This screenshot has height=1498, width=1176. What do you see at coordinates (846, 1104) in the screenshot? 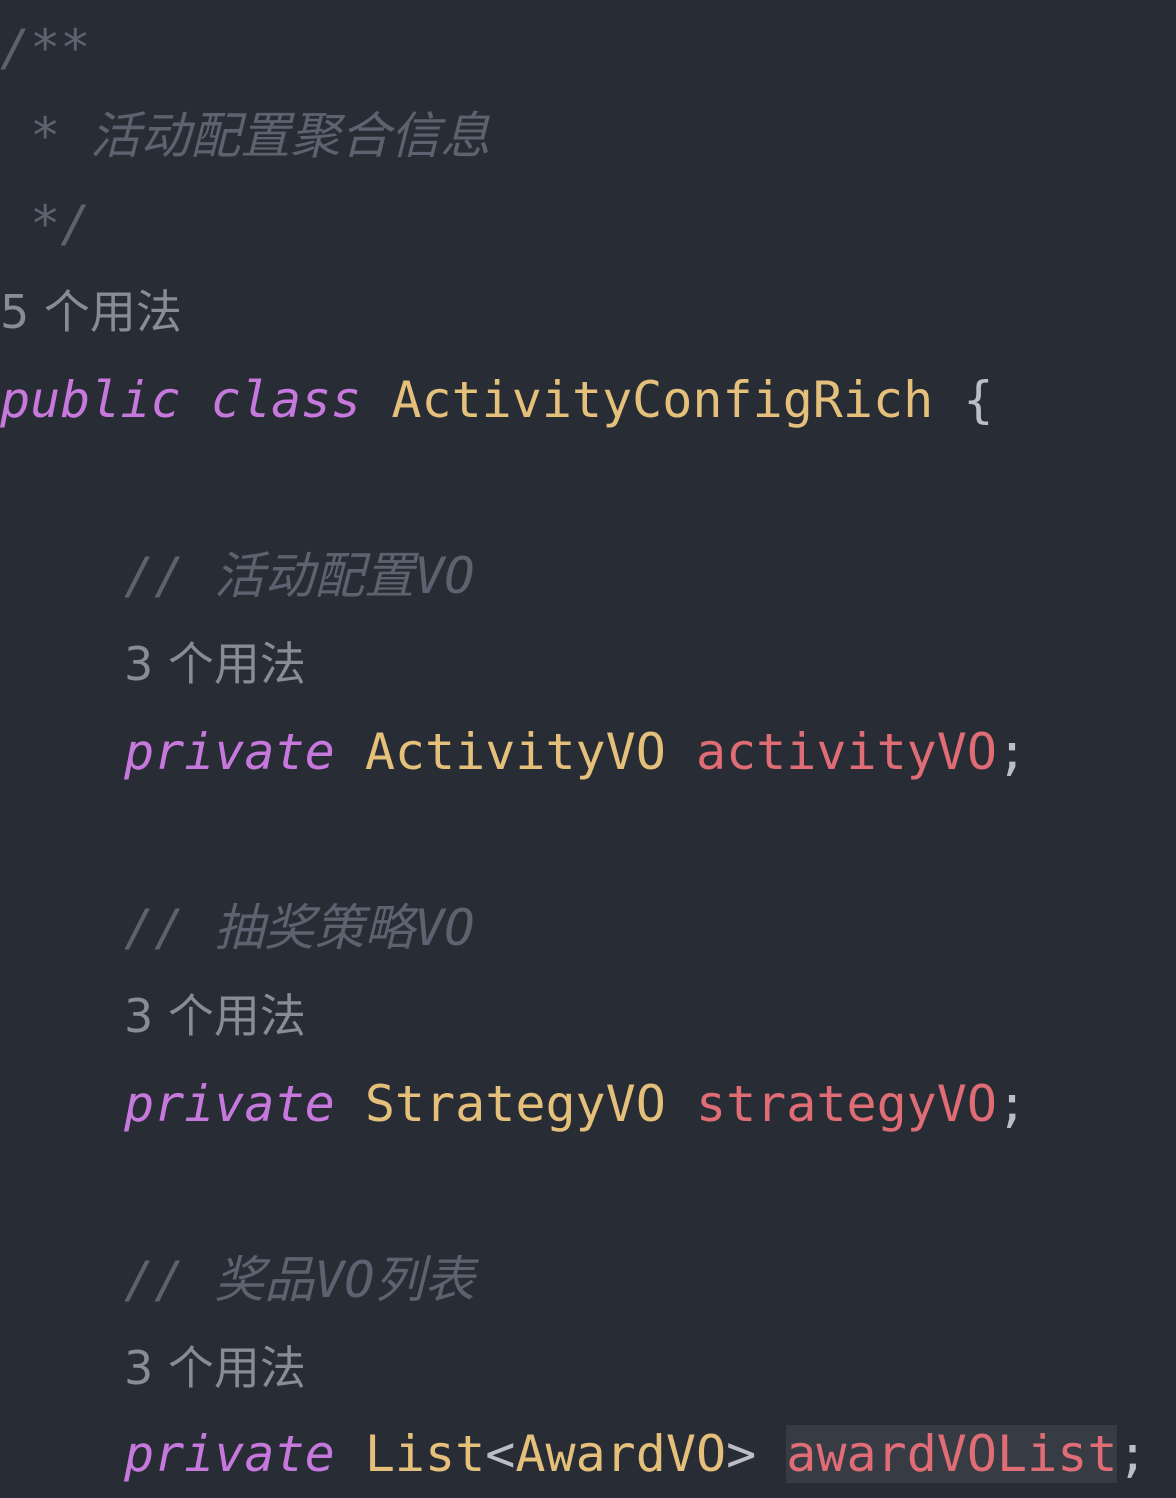
I see `field-name: strategyVO` at bounding box center [846, 1104].